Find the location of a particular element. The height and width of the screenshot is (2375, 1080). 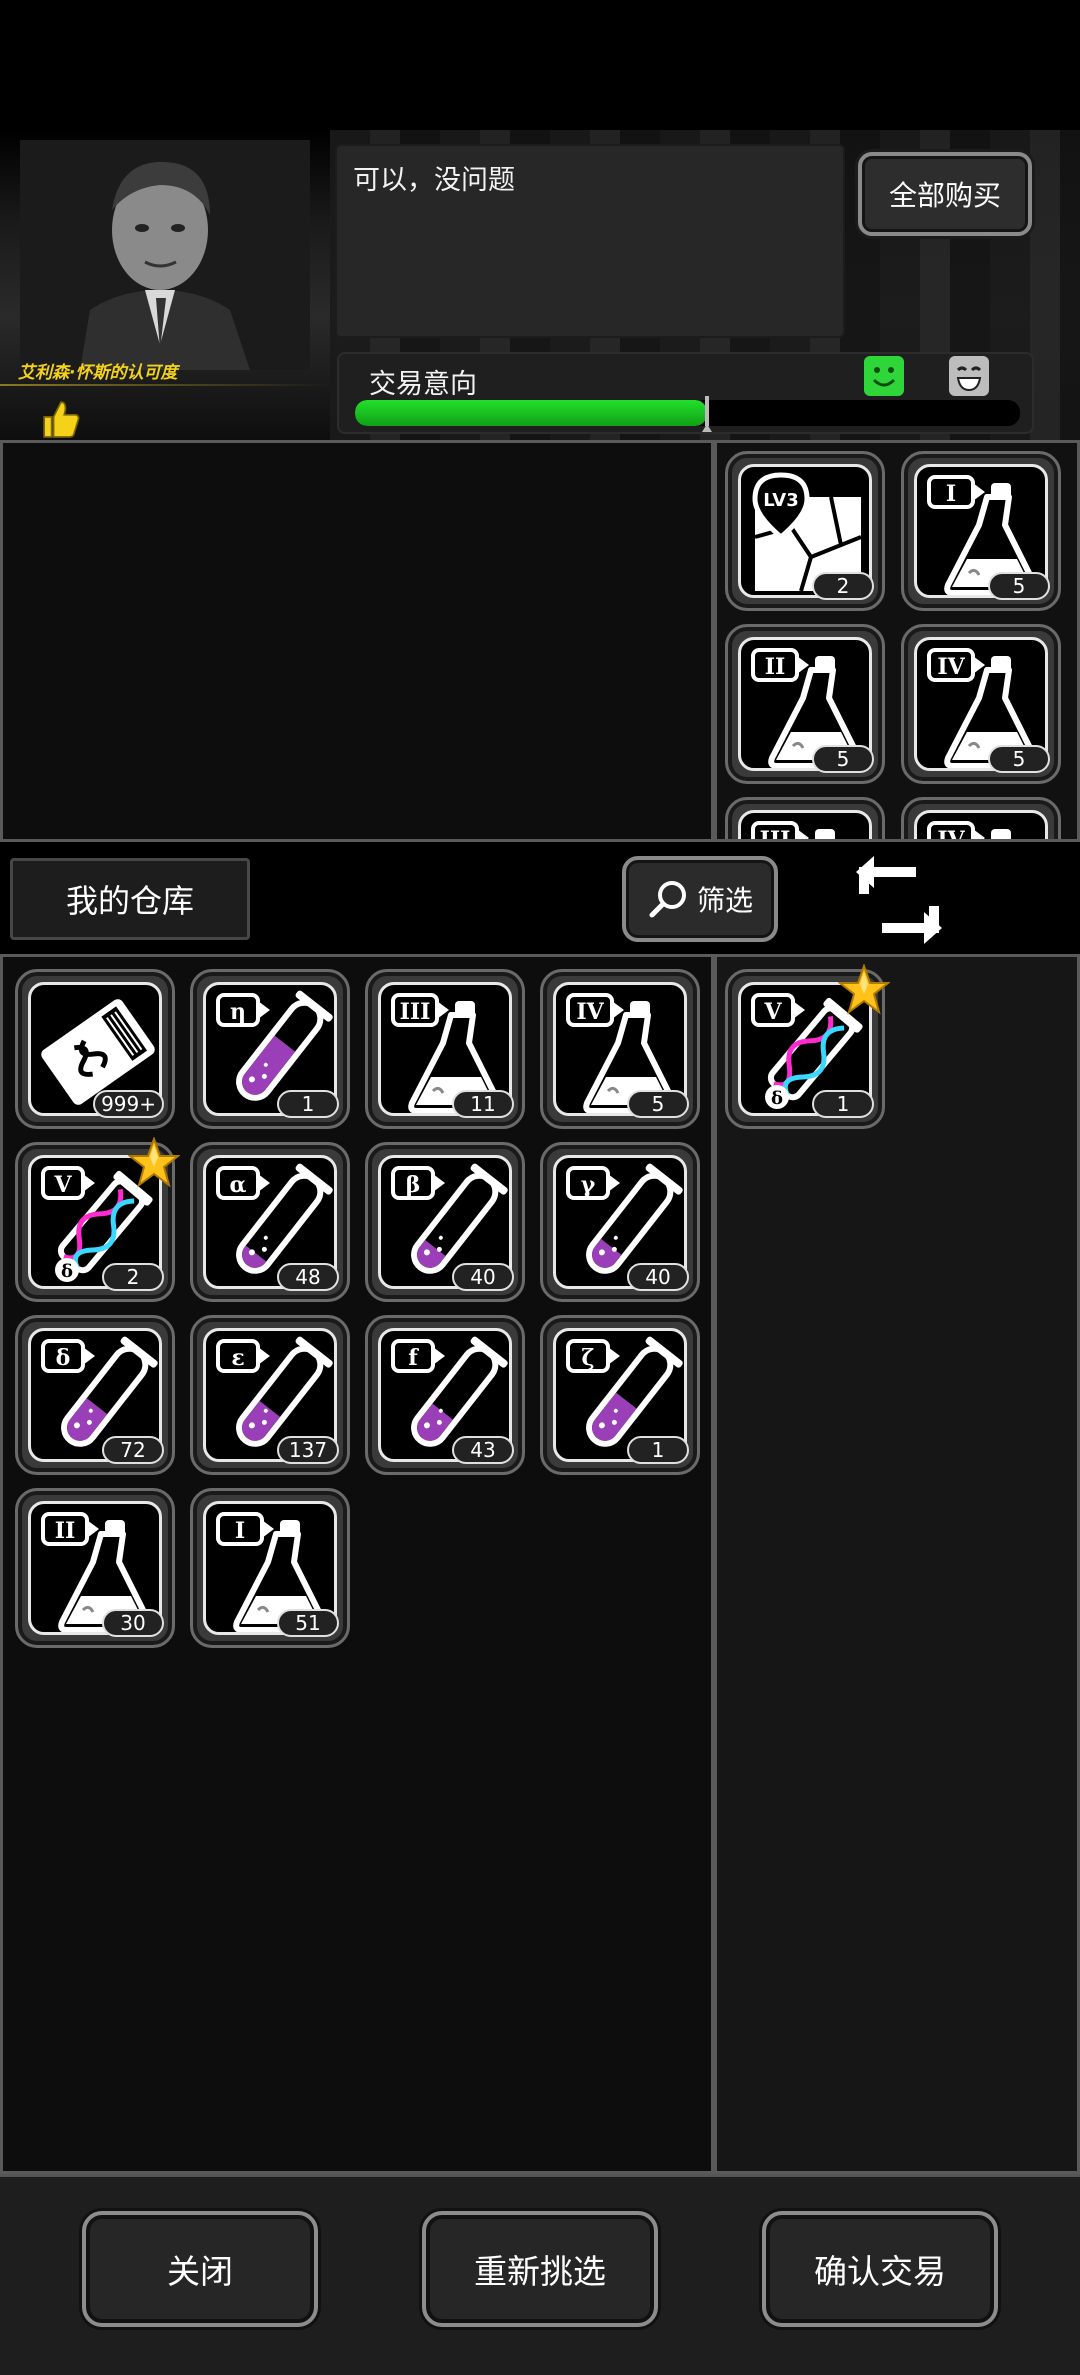

trader-item-slot: IV is located at coordinates (981, 819).